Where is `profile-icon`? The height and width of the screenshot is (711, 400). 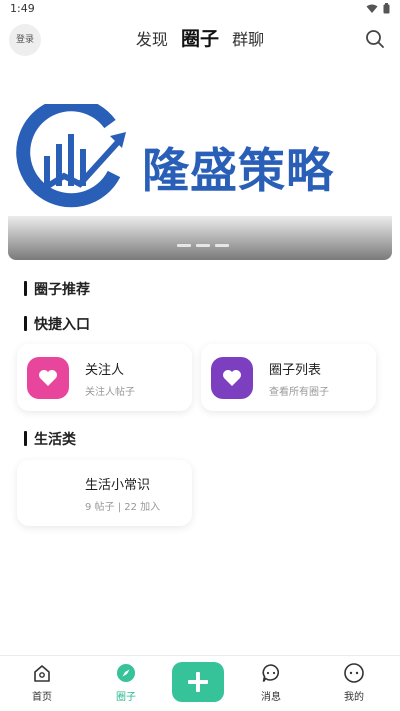
profile-icon is located at coordinates (354, 673).